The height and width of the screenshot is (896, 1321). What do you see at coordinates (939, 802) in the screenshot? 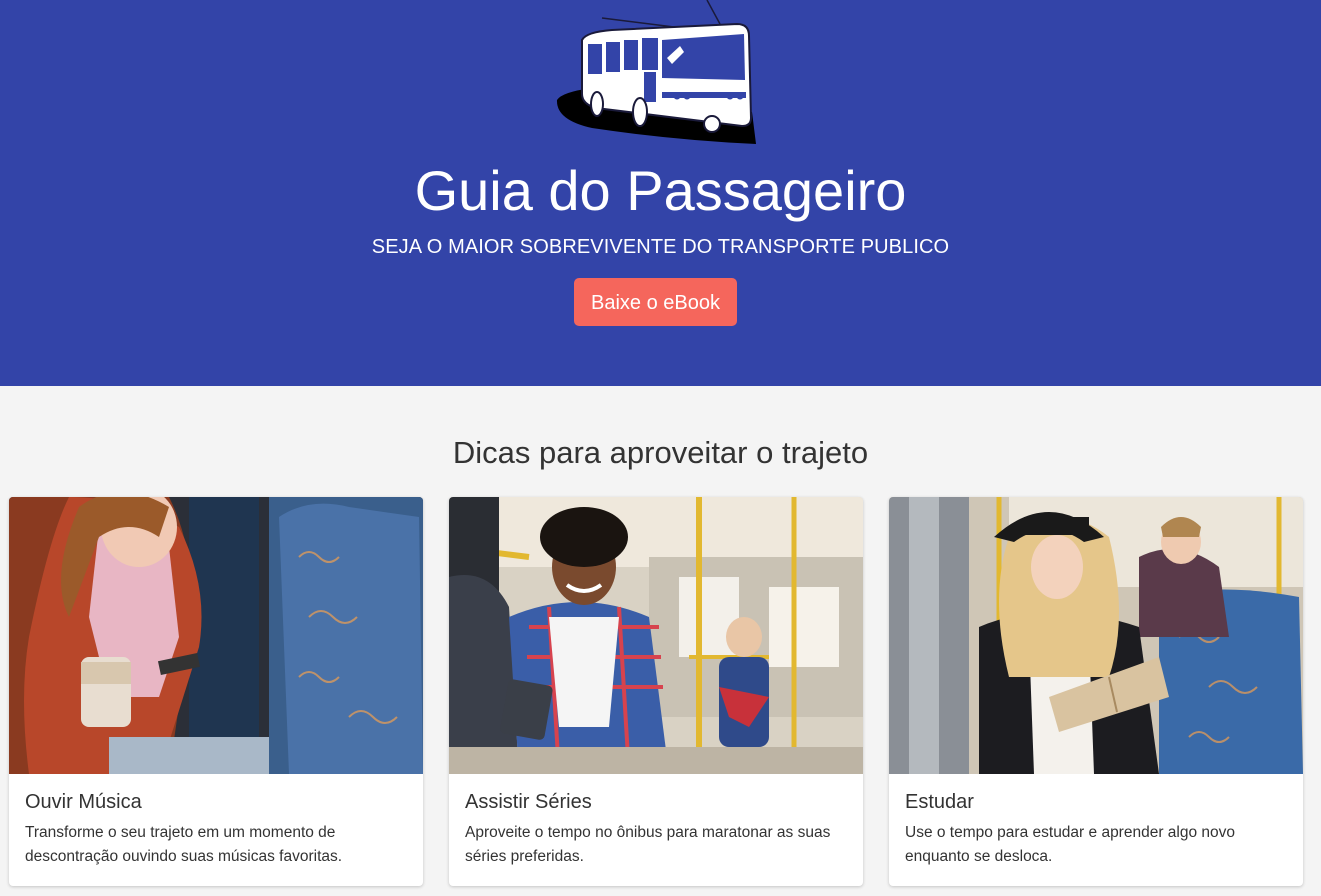
I see `card-title: Estudar` at bounding box center [939, 802].